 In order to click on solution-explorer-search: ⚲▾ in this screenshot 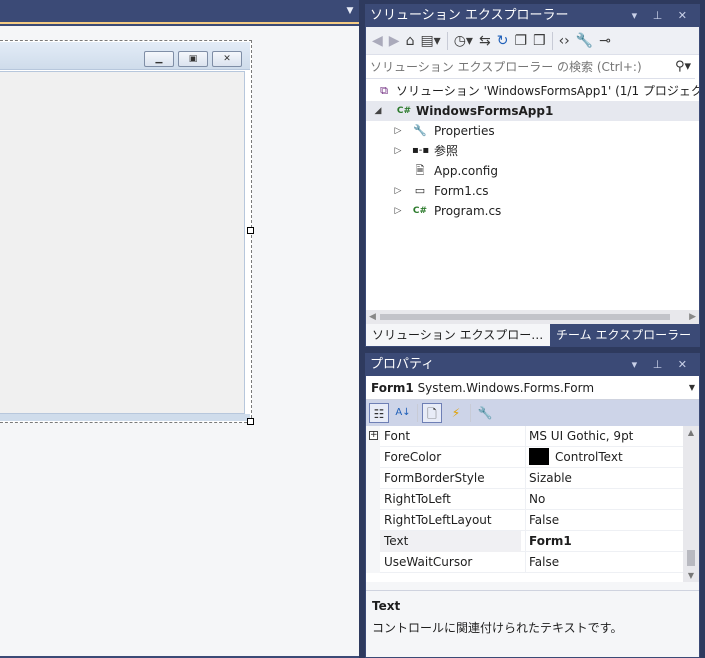, I will do `click(530, 68)`.